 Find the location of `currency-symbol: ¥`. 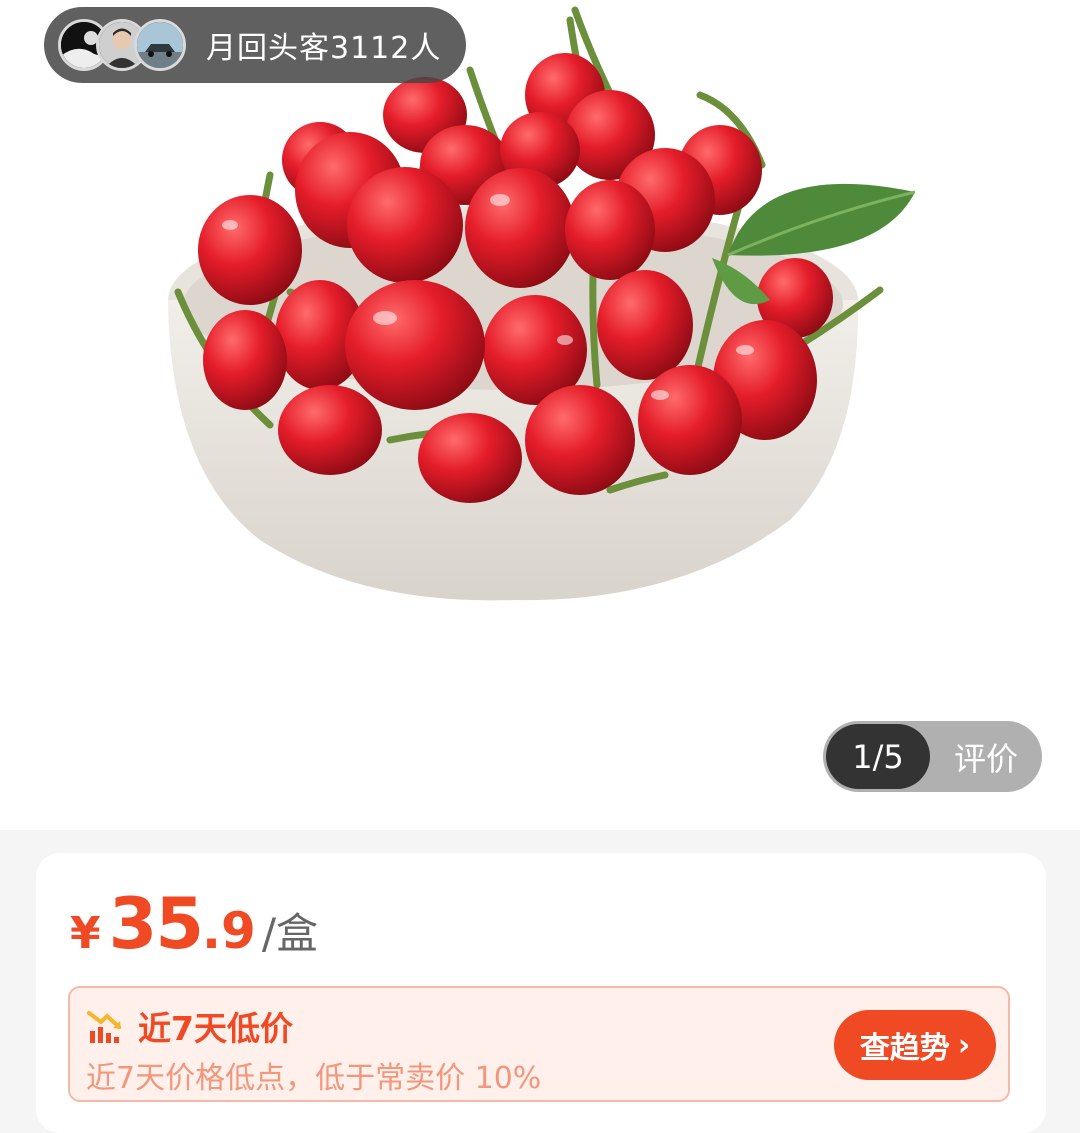

currency-symbol: ¥ is located at coordinates (85, 933).